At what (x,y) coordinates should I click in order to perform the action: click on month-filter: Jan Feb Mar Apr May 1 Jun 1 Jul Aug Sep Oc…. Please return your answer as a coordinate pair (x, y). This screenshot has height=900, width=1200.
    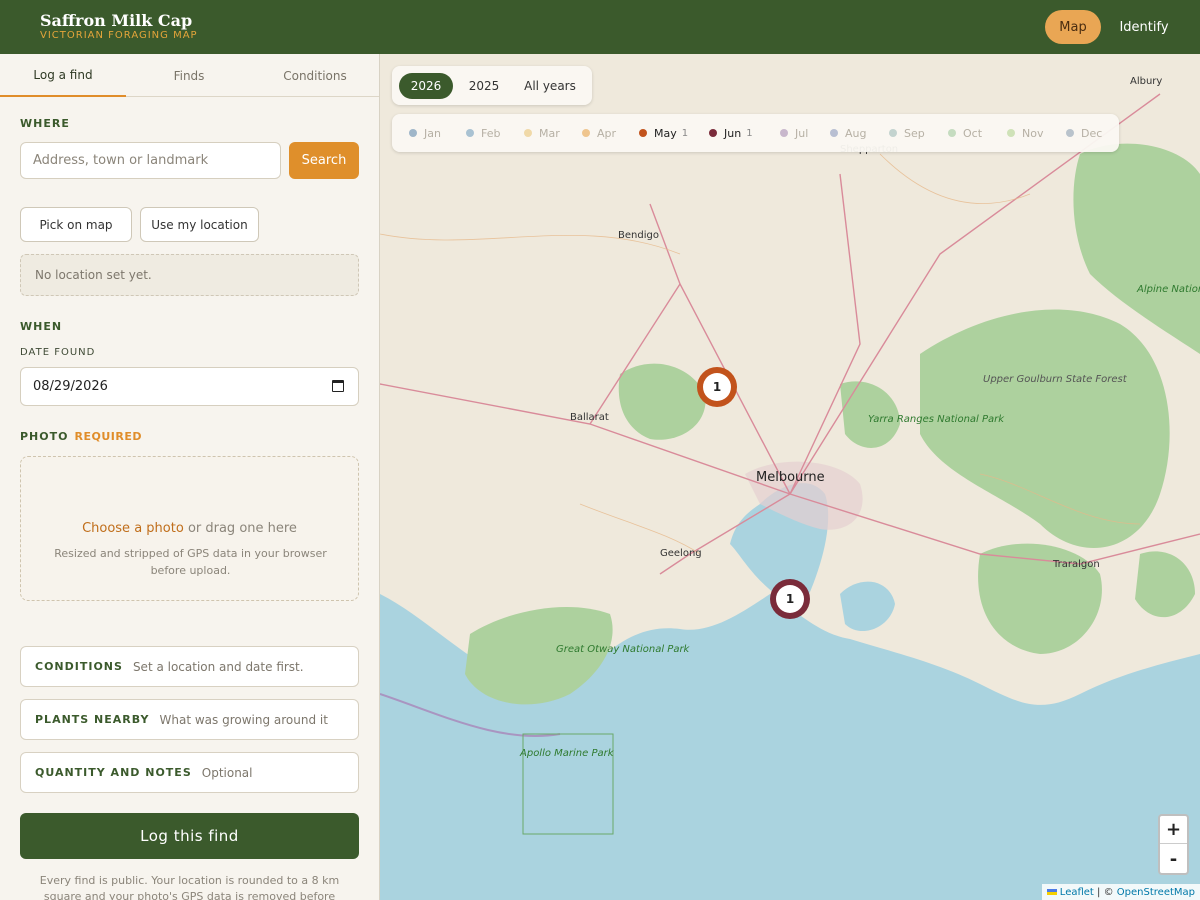
    Looking at the image, I should click on (755, 133).